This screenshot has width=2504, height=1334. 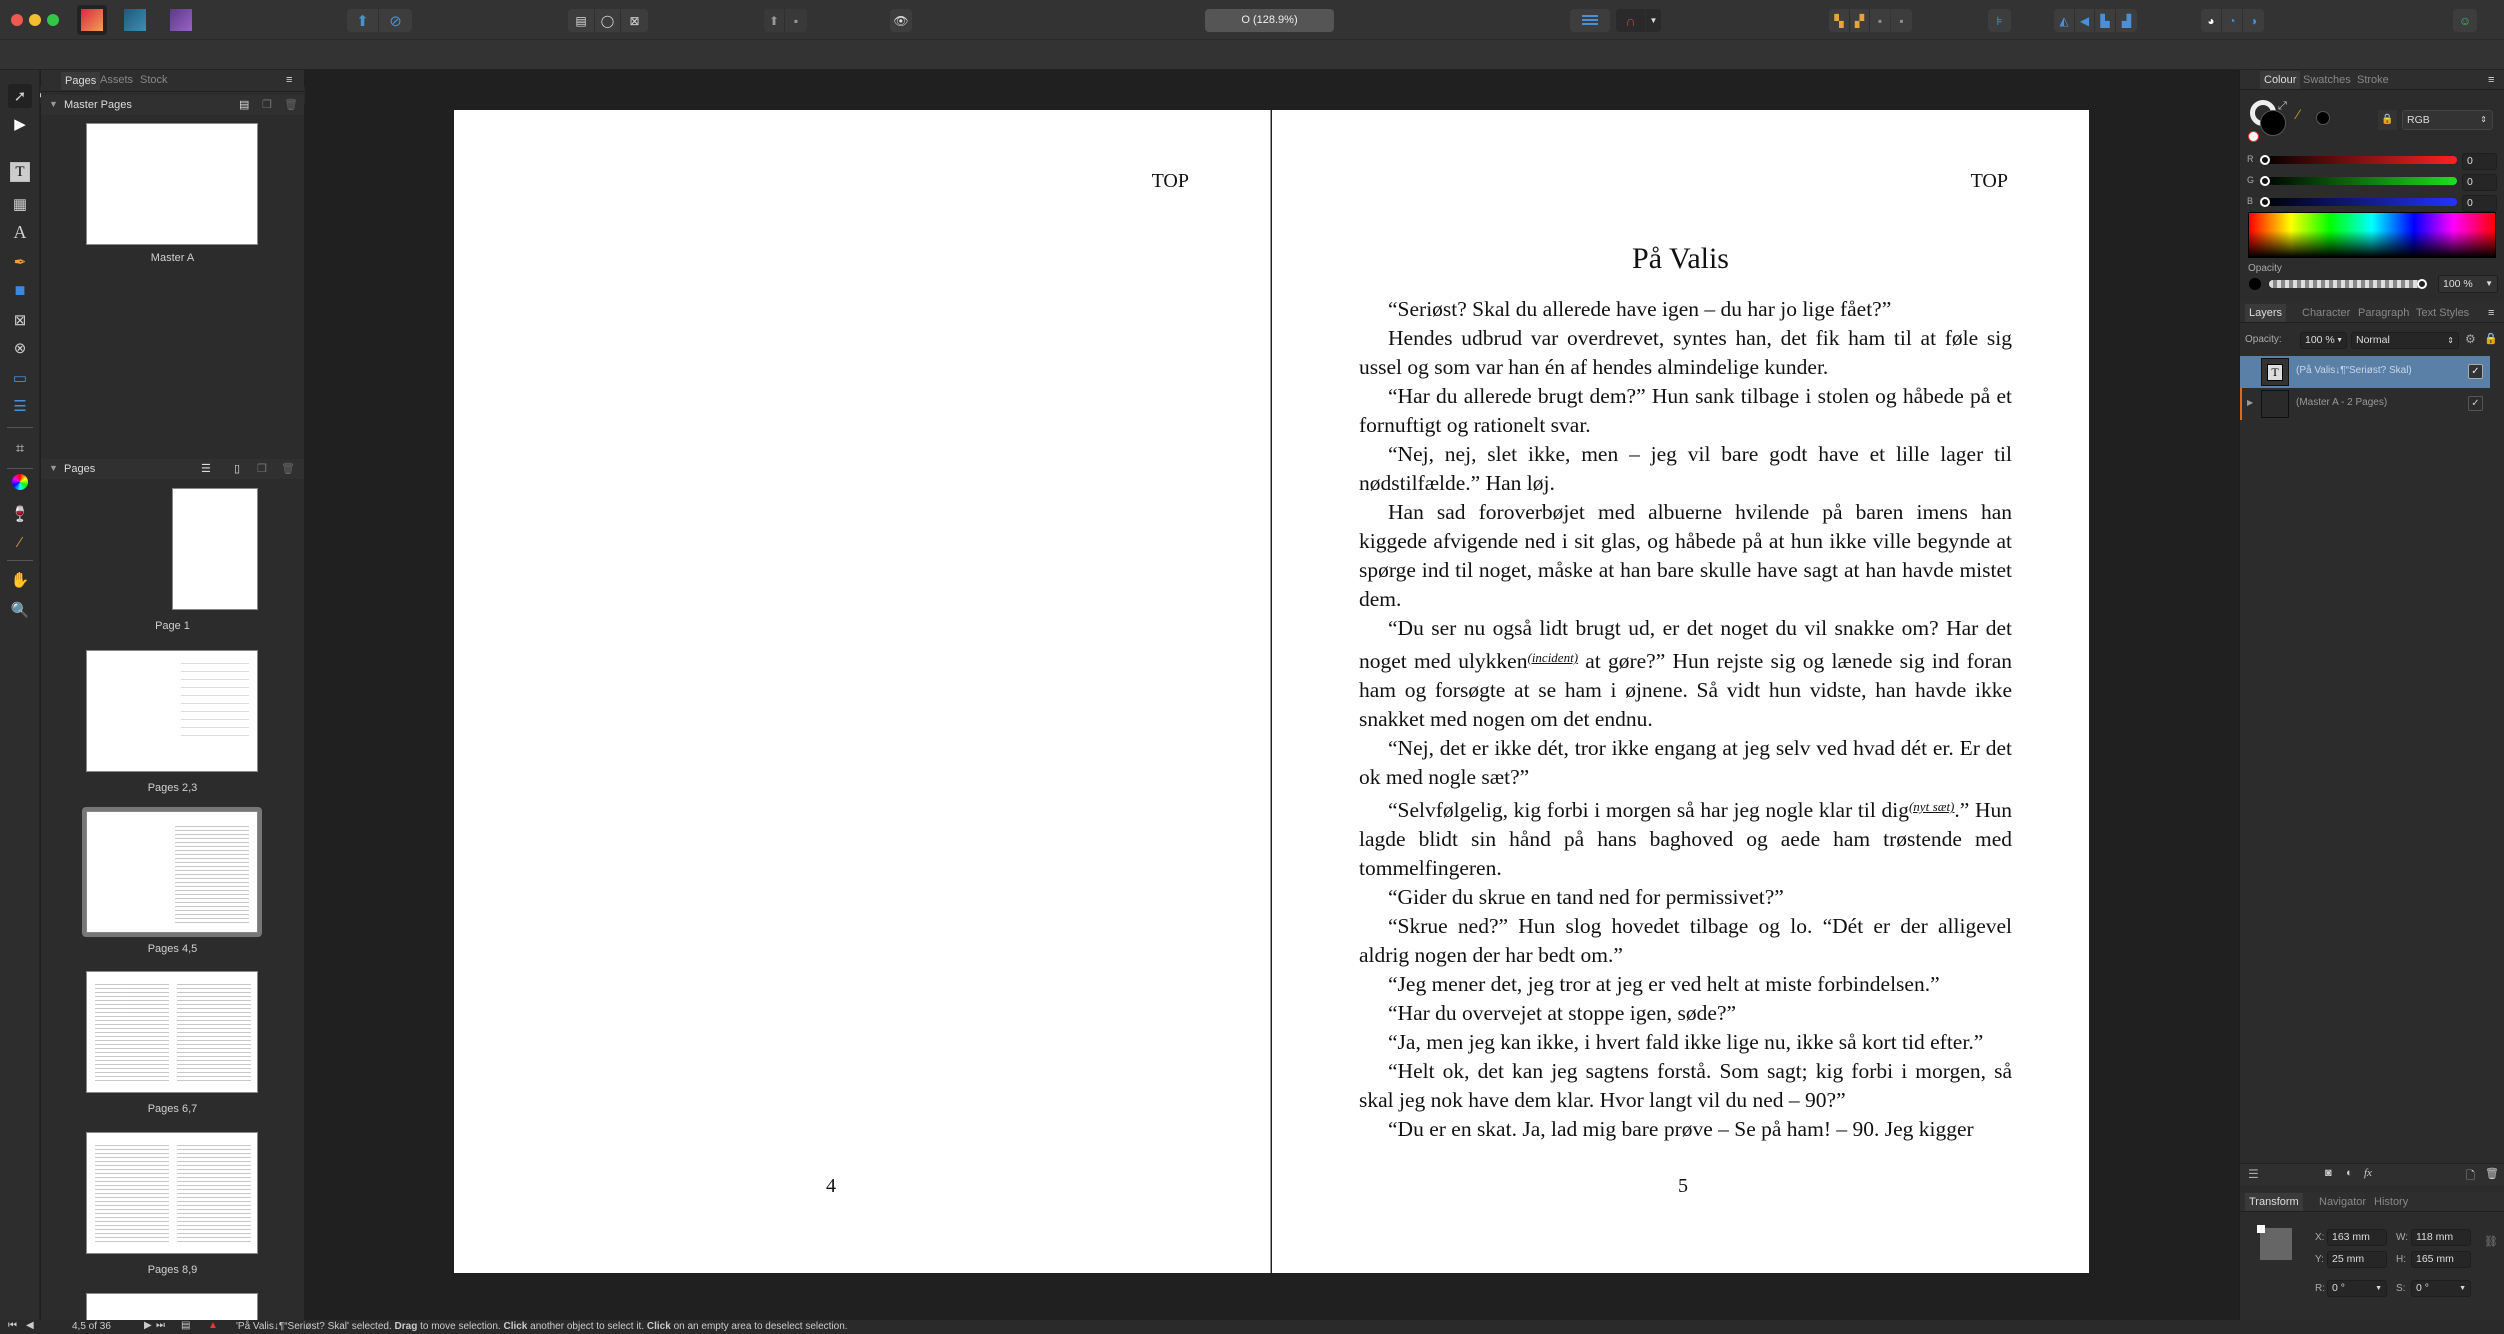 I want to click on minimize-window-button, so click(x=35, y=20).